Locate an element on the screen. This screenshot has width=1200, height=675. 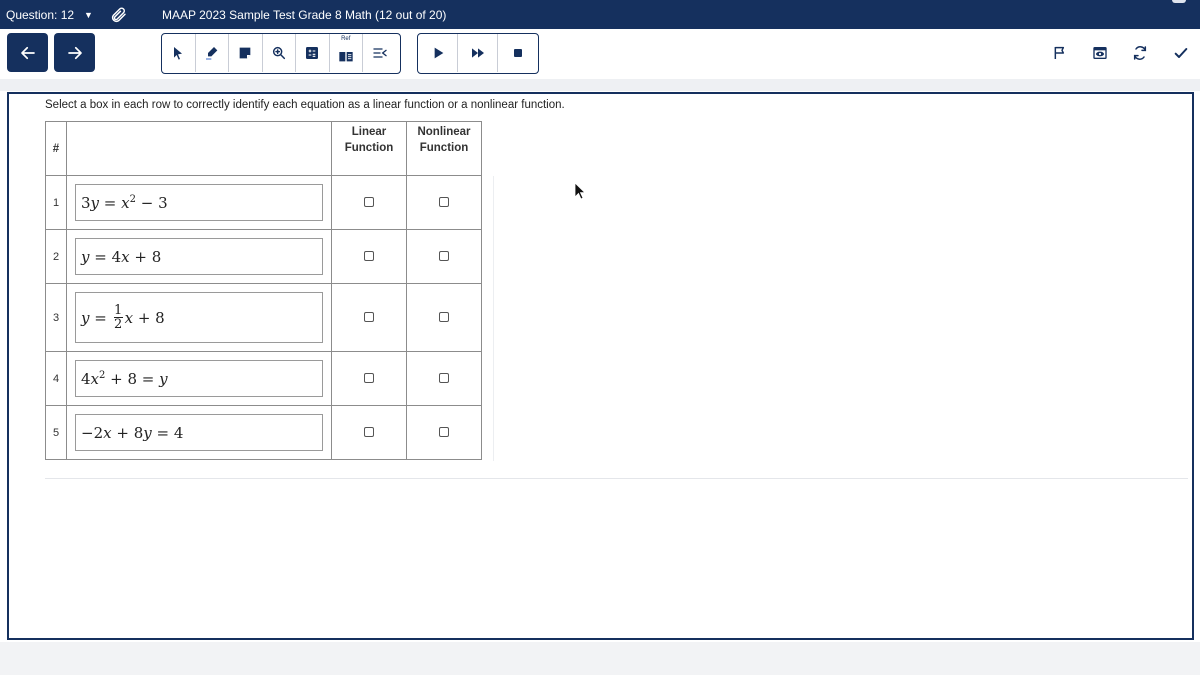
bottom-bar is located at coordinates (600, 658).